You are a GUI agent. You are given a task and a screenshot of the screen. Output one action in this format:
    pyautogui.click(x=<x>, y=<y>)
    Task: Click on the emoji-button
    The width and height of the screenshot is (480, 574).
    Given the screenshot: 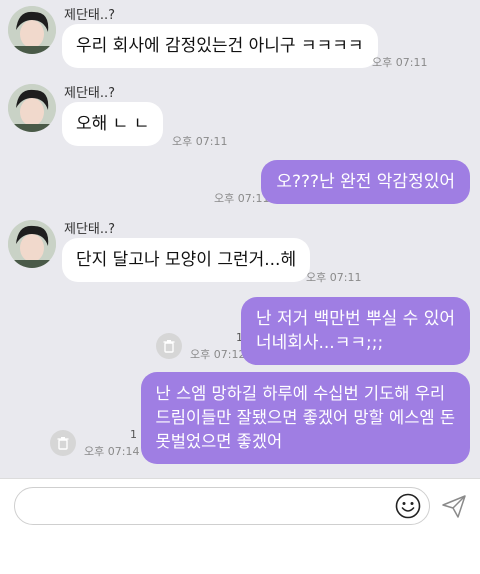 What is the action you would take?
    pyautogui.click(x=408, y=506)
    